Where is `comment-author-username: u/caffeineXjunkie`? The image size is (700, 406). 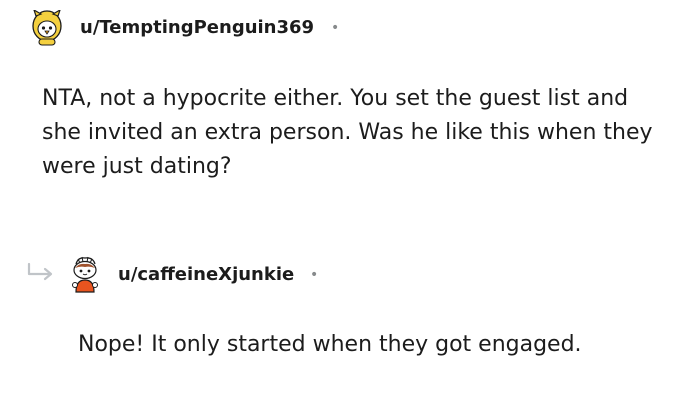
comment-author-username: u/caffeineXjunkie is located at coordinates (206, 275).